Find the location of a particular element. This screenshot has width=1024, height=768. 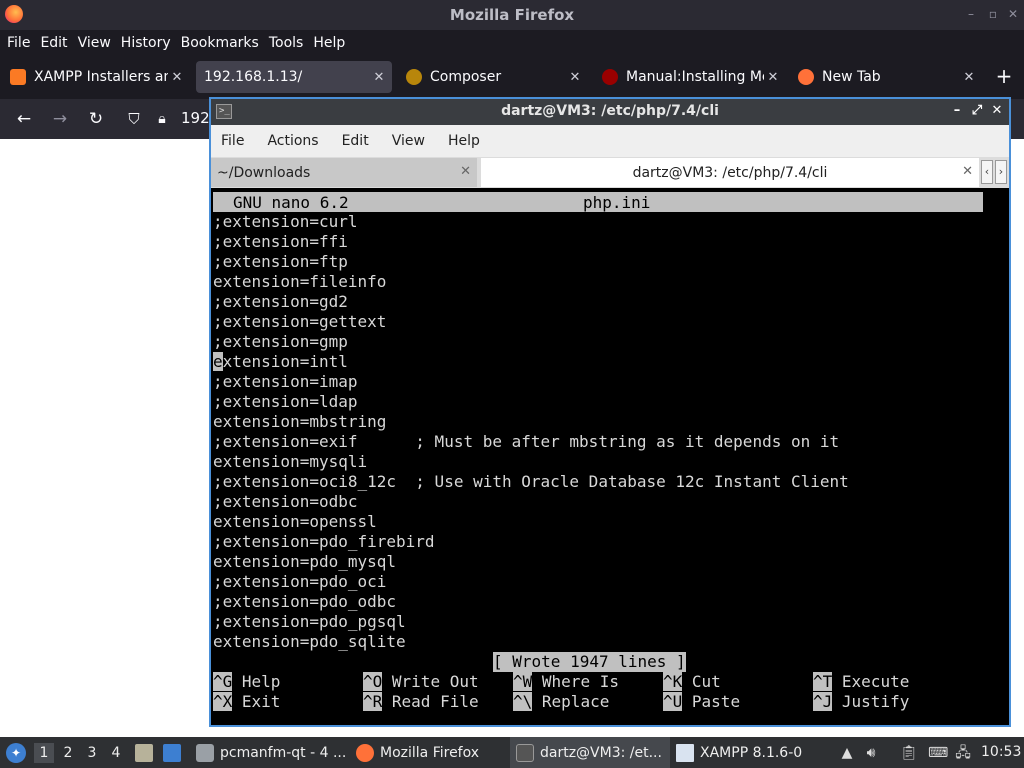

desktop-1: 1 is located at coordinates (44, 753).